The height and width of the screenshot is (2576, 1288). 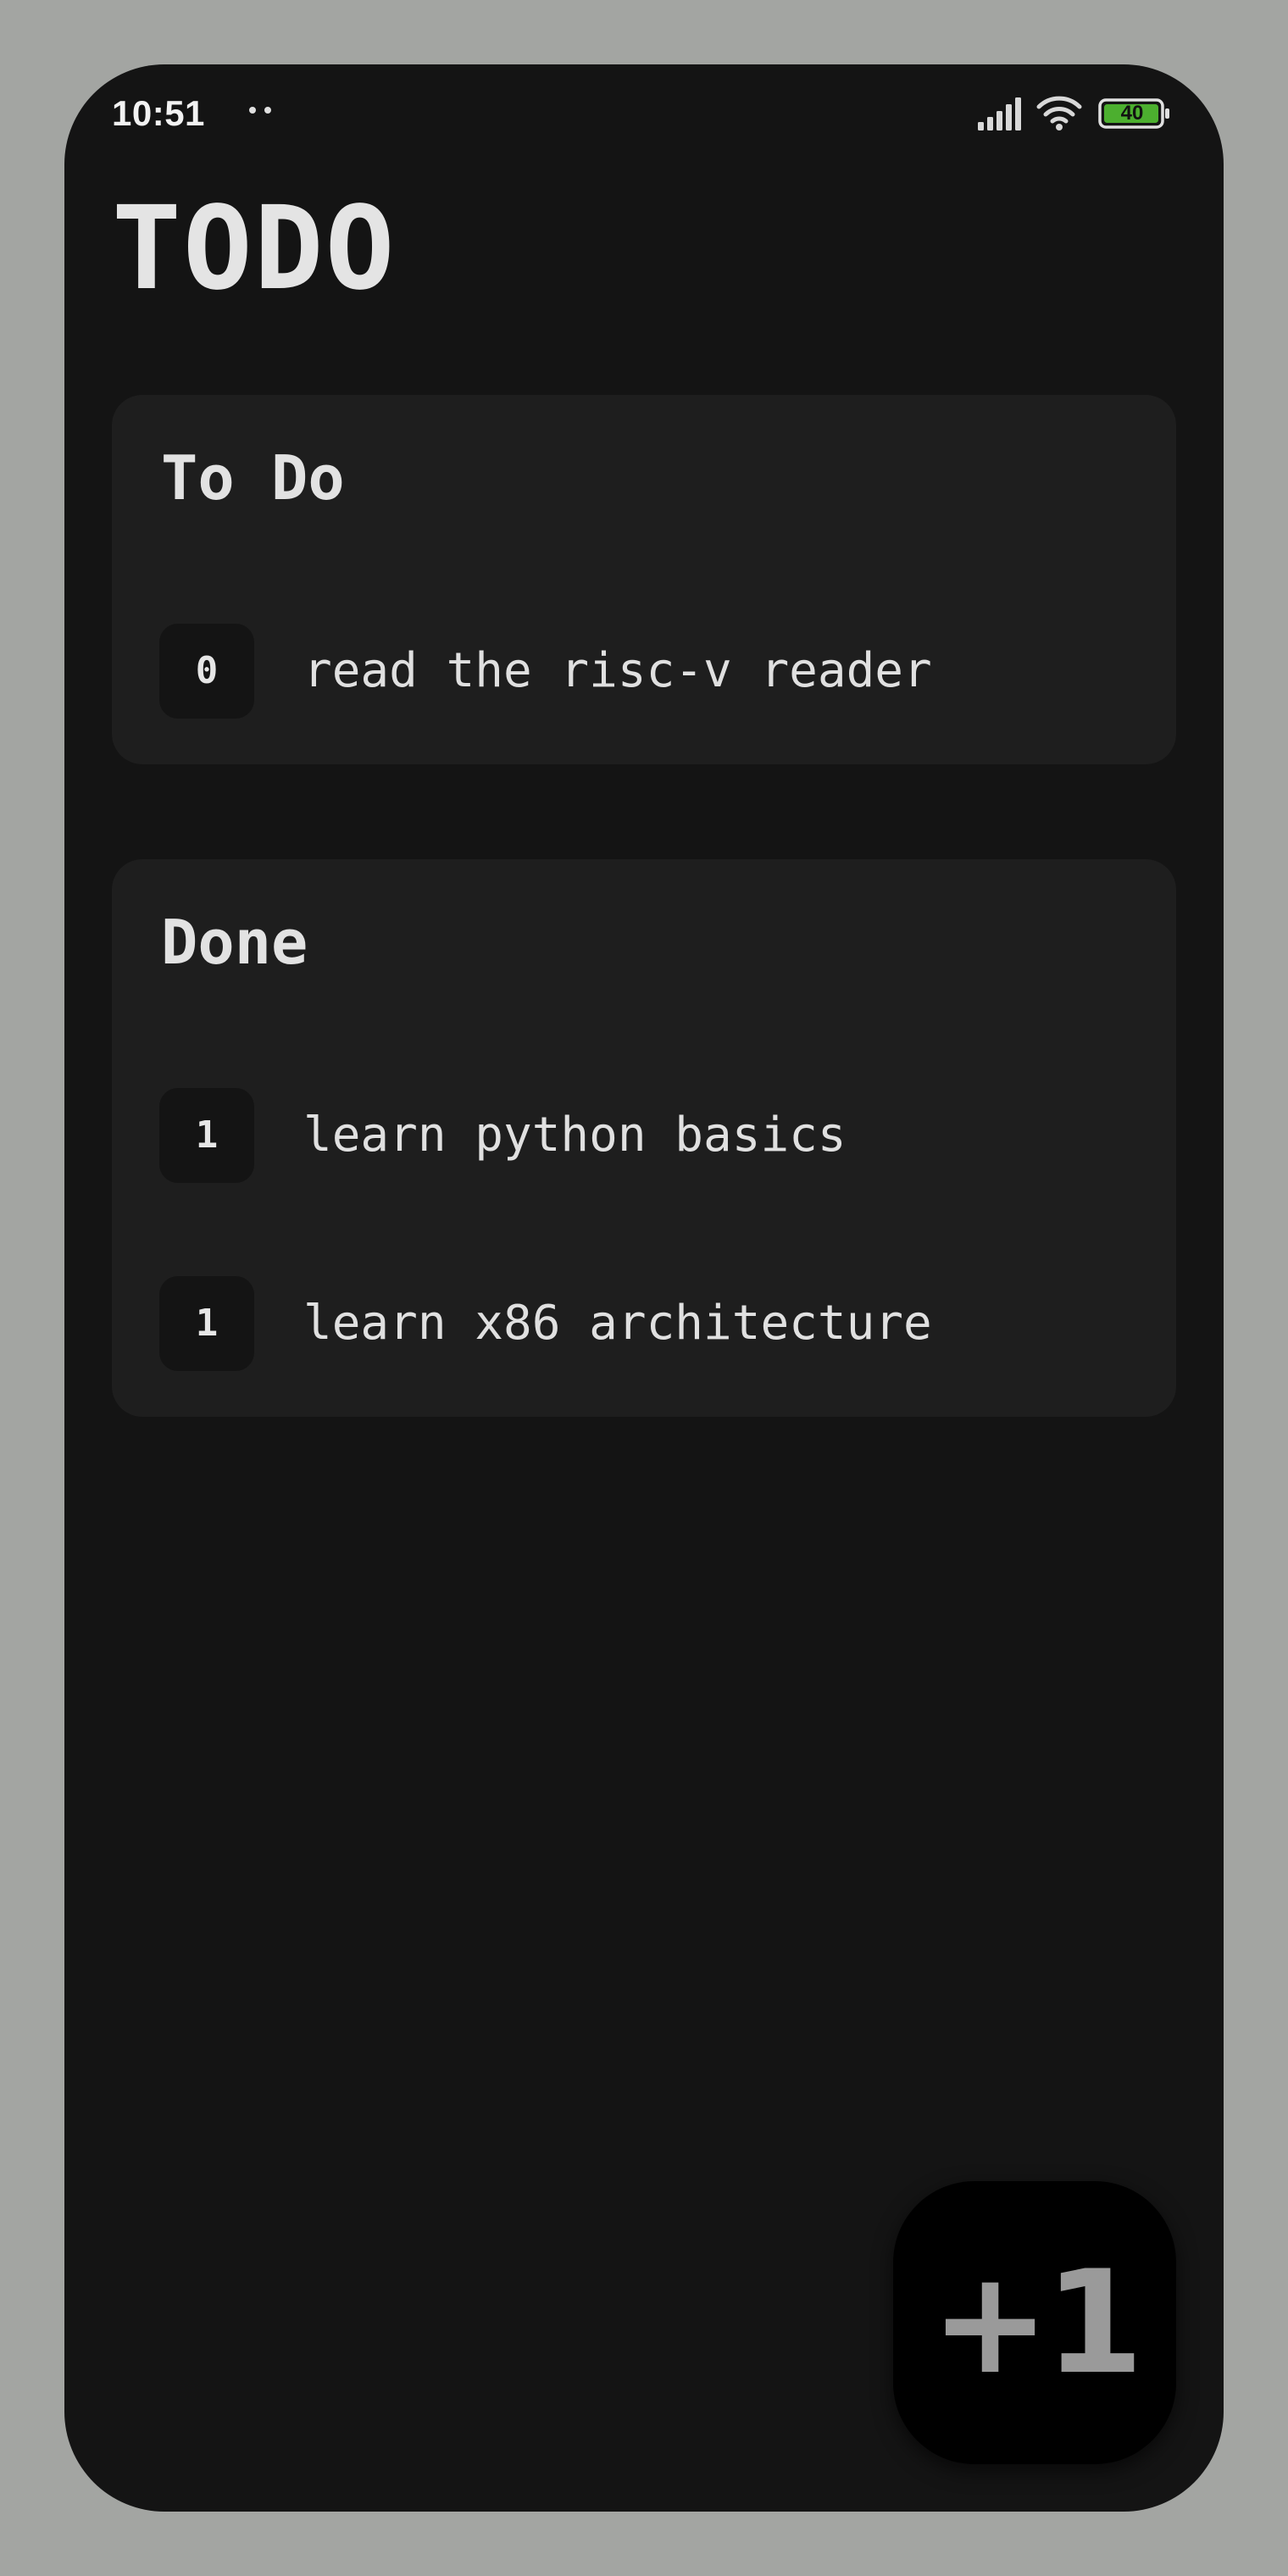 What do you see at coordinates (254, 249) in the screenshot?
I see `app-title: TODO` at bounding box center [254, 249].